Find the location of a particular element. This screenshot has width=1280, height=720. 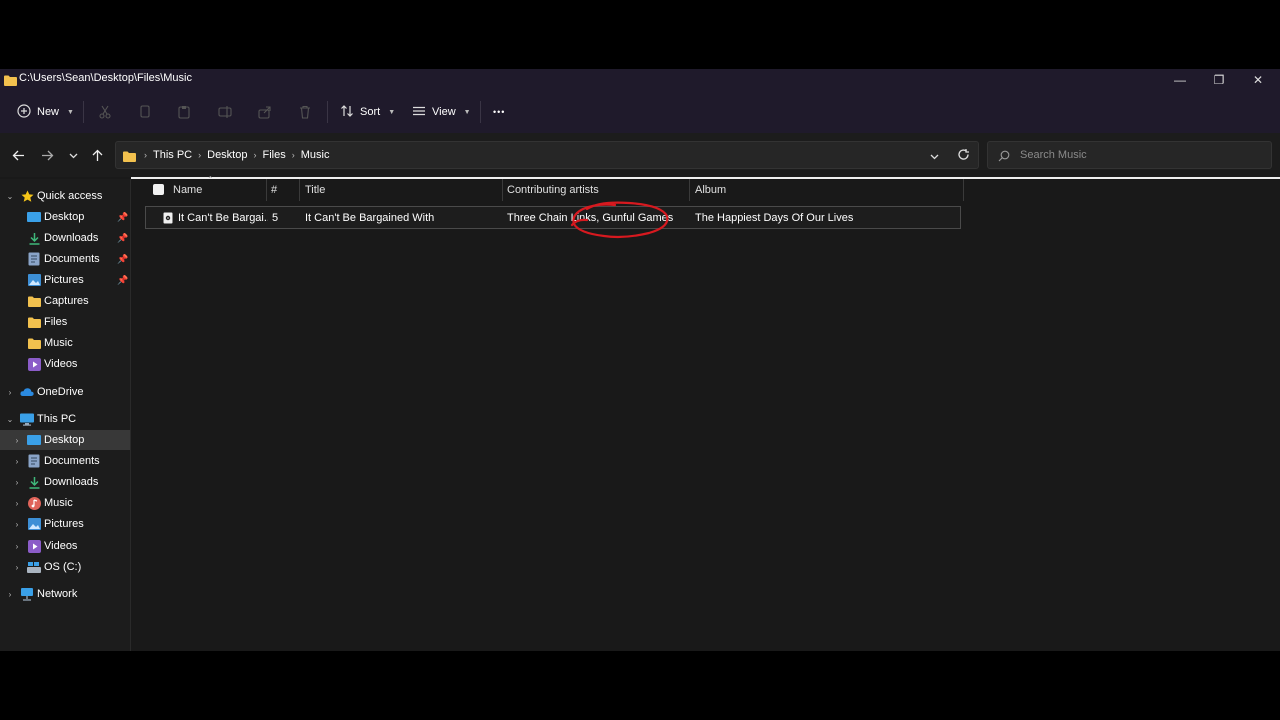

sidebar-item-quick-access: ⌄ Quick access is located at coordinates (65, 196).